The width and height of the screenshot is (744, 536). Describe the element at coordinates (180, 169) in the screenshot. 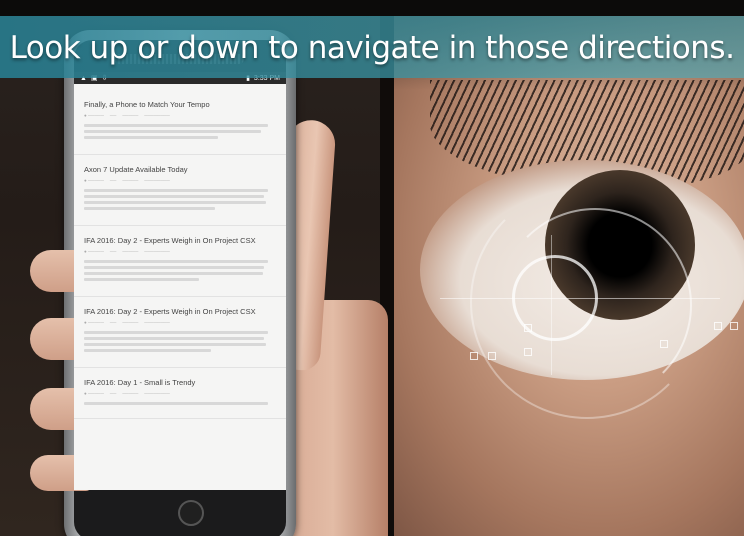

I see `post-title: Axon 7 Update Available Today` at that location.